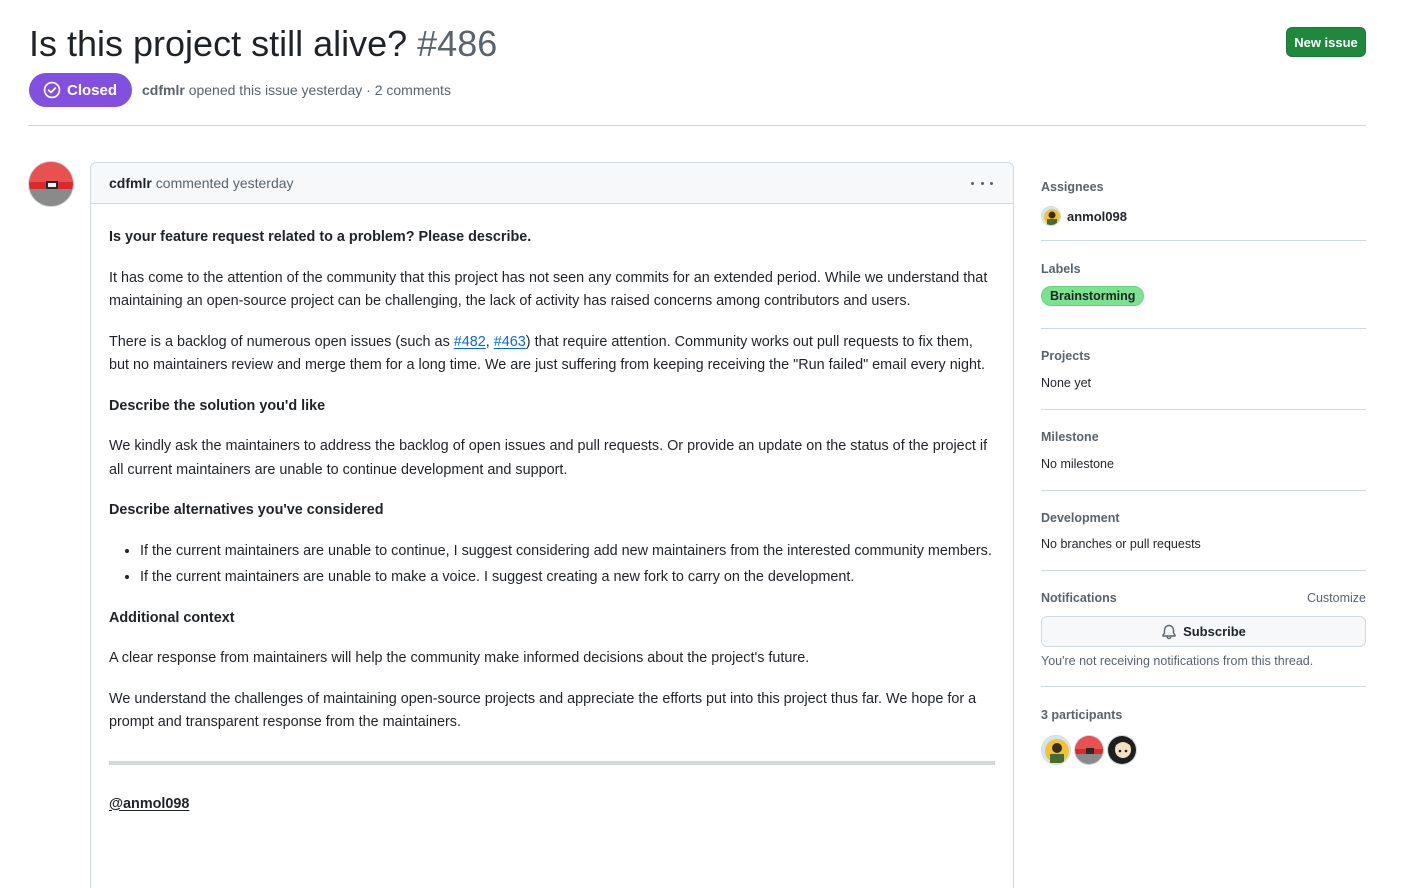  I want to click on subscribe-label: Subscribe, so click(1214, 631).